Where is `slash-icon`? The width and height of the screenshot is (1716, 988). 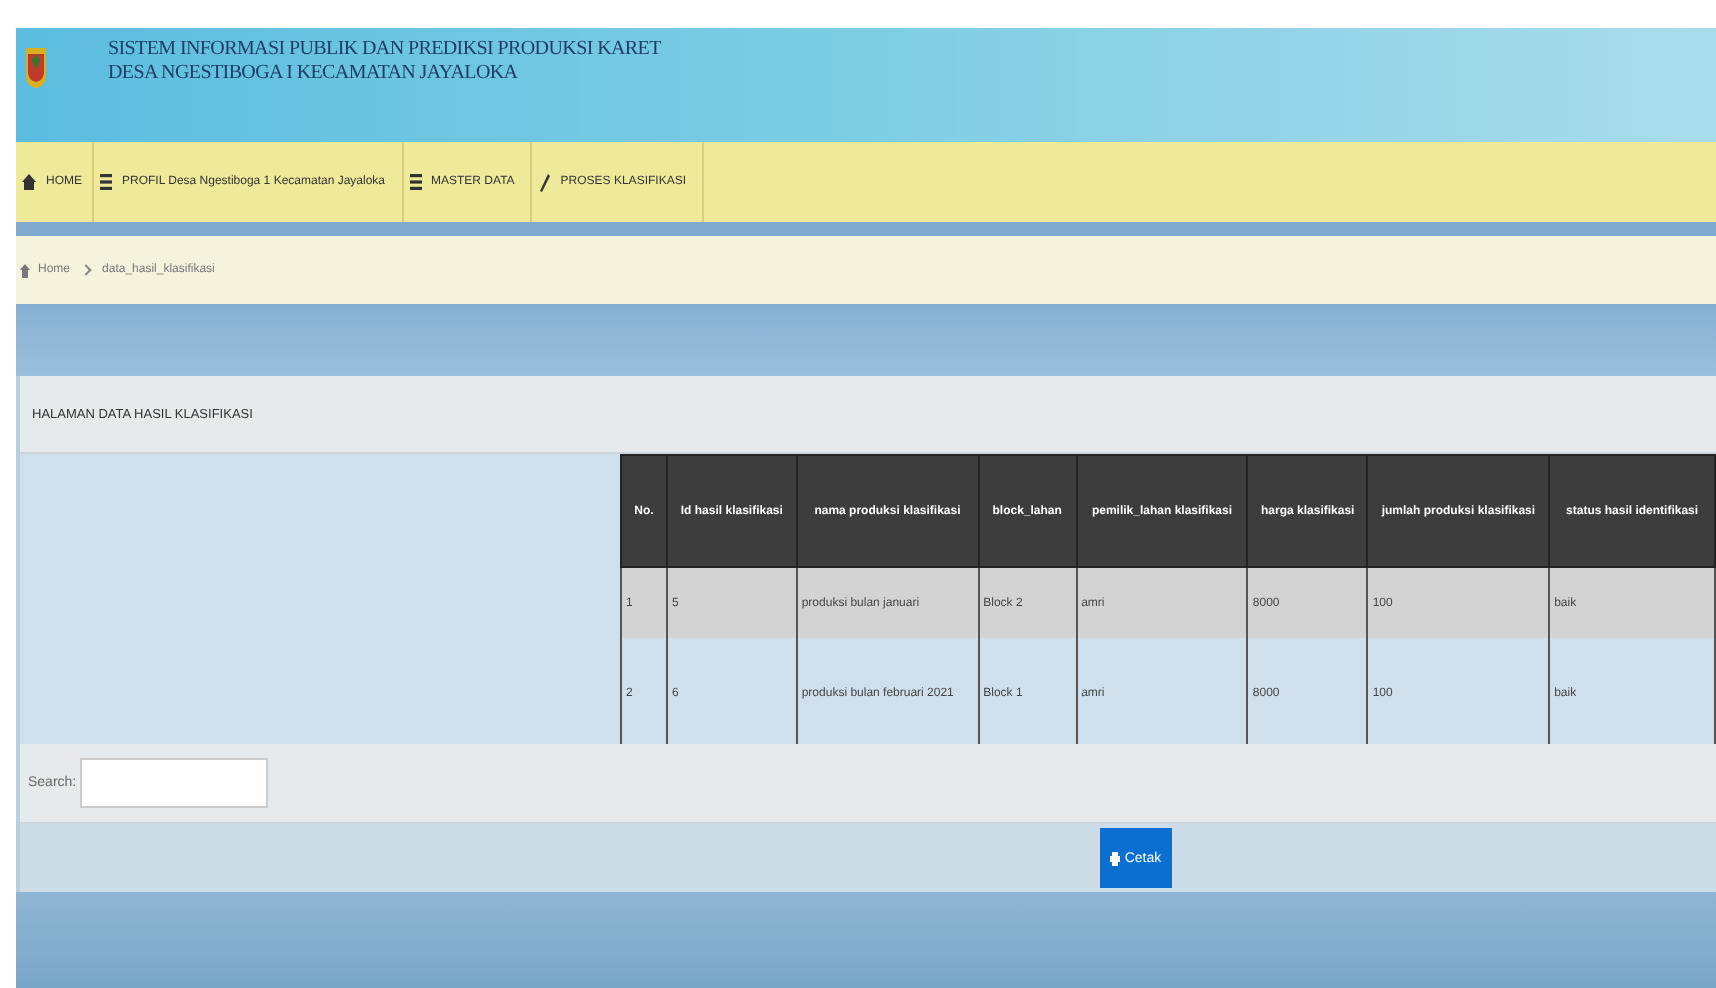 slash-icon is located at coordinates (544, 182).